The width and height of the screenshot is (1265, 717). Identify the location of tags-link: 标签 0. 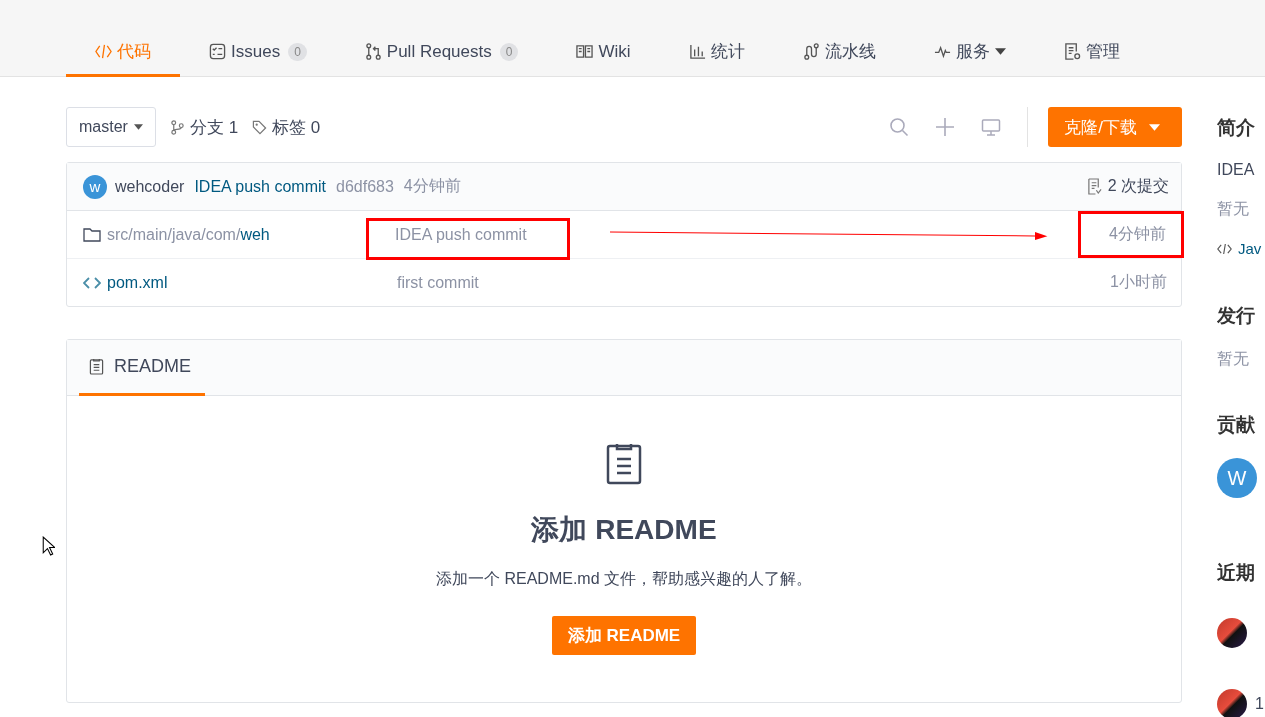
(286, 127).